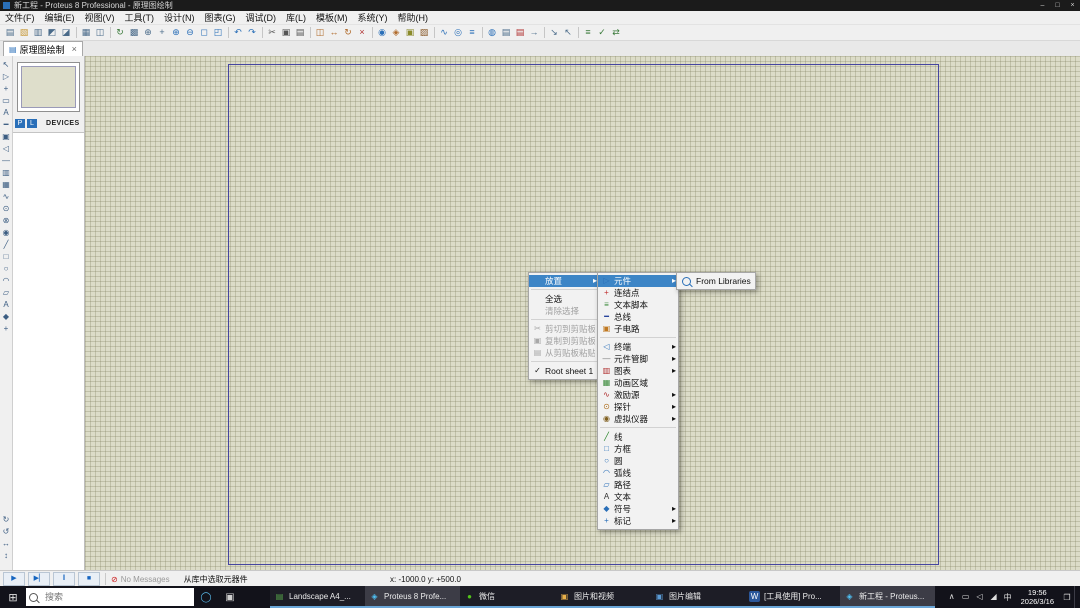  Describe the element at coordinates (261, 17) in the screenshot. I see `menubar-item: 调试(D)` at that location.